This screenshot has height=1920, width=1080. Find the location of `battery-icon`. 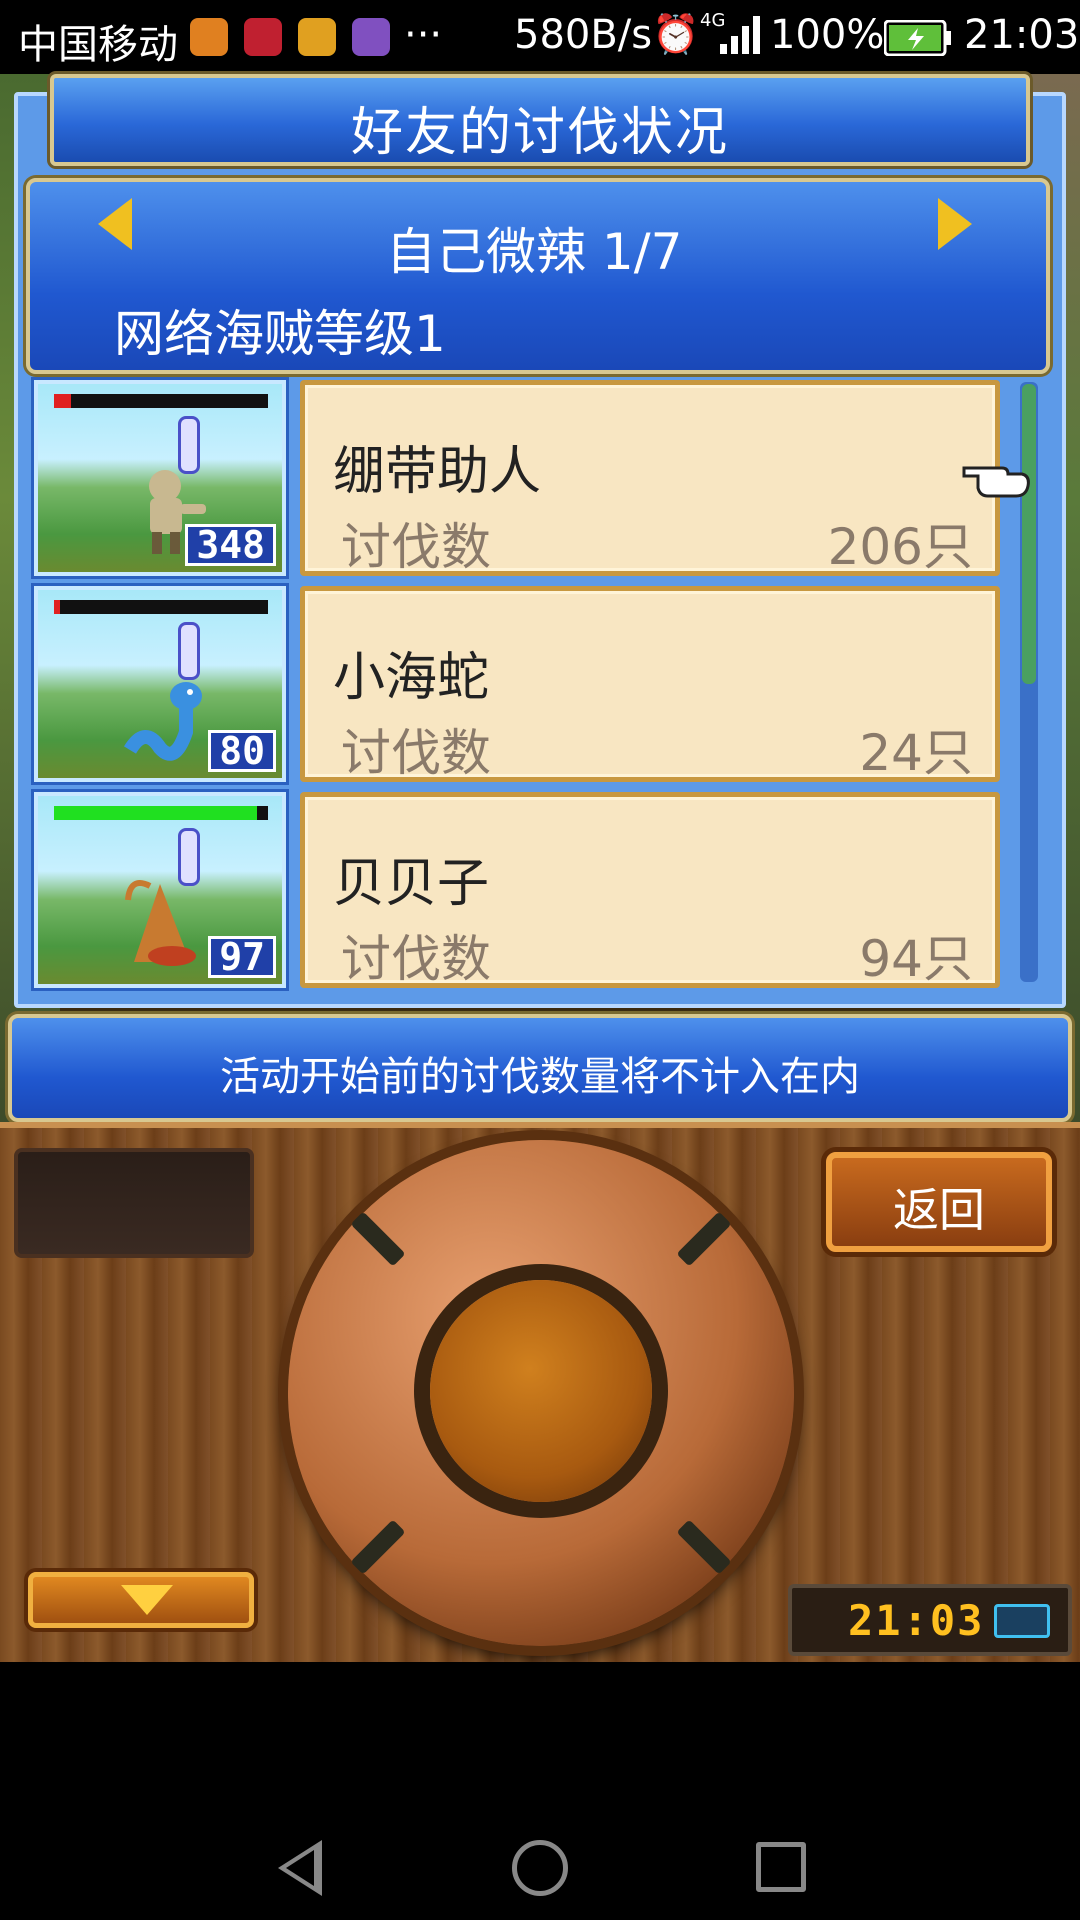

battery-icon is located at coordinates (917, 38).